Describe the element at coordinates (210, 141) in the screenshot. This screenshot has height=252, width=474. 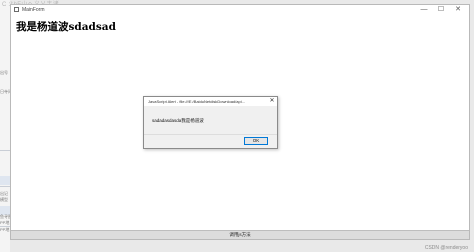
I see `alert-footer: OK` at that location.